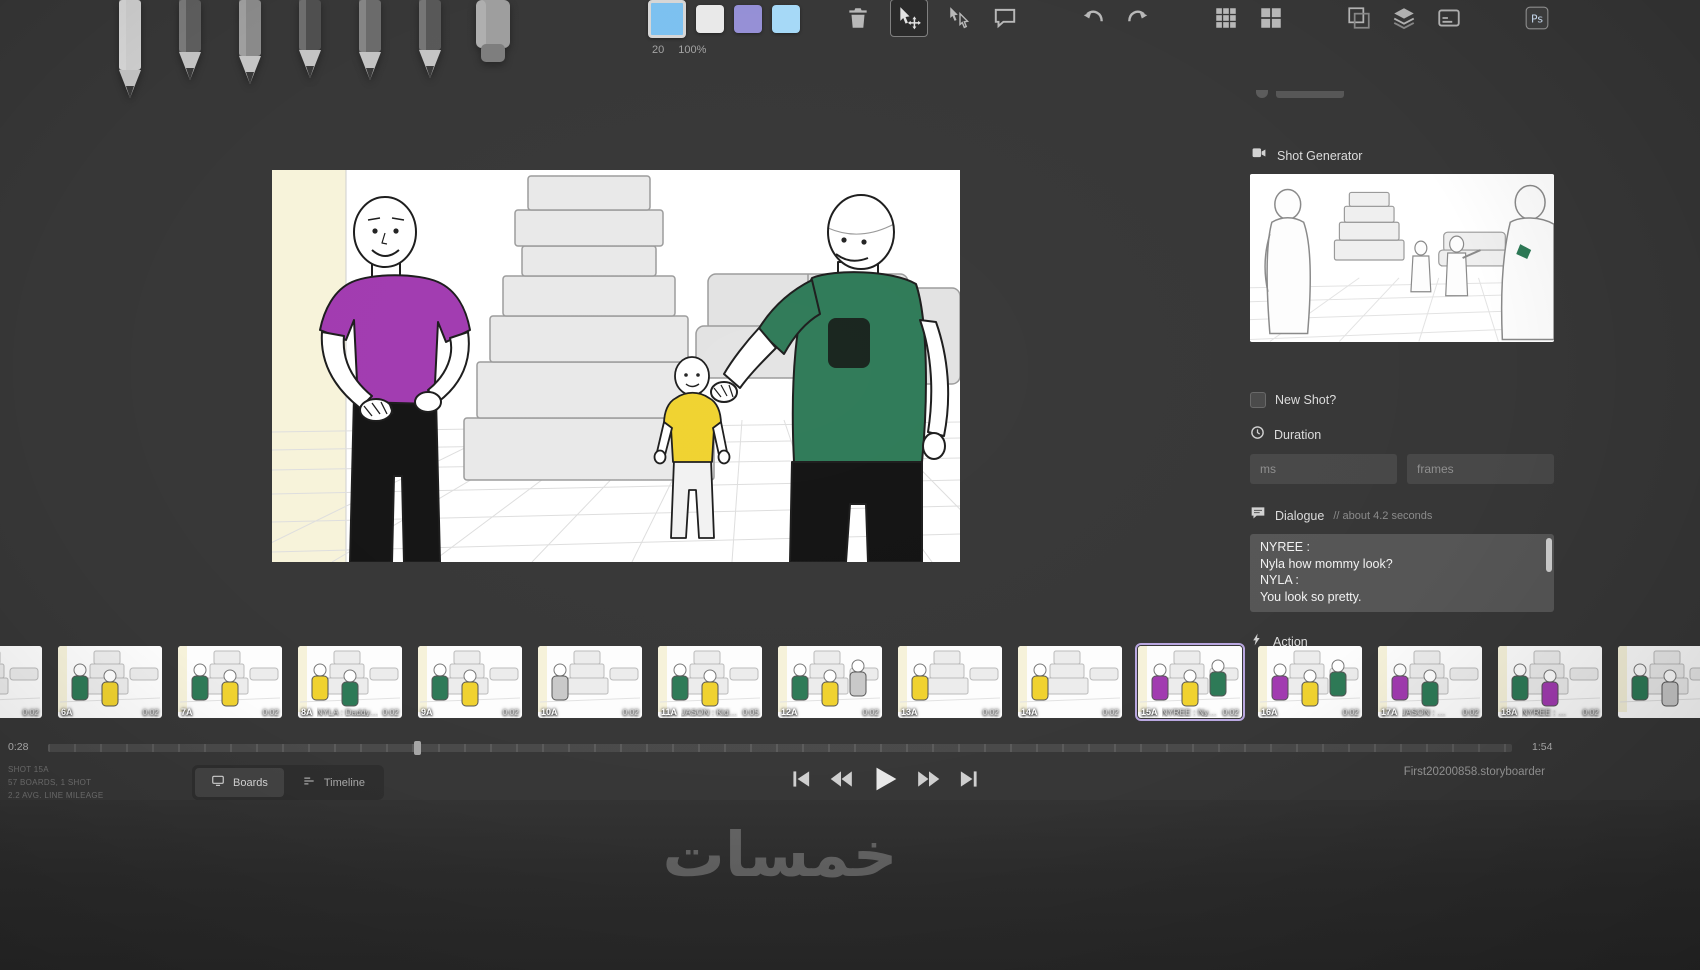 The width and height of the screenshot is (1700, 970). I want to click on timeline-scrubber, so click(780, 748).